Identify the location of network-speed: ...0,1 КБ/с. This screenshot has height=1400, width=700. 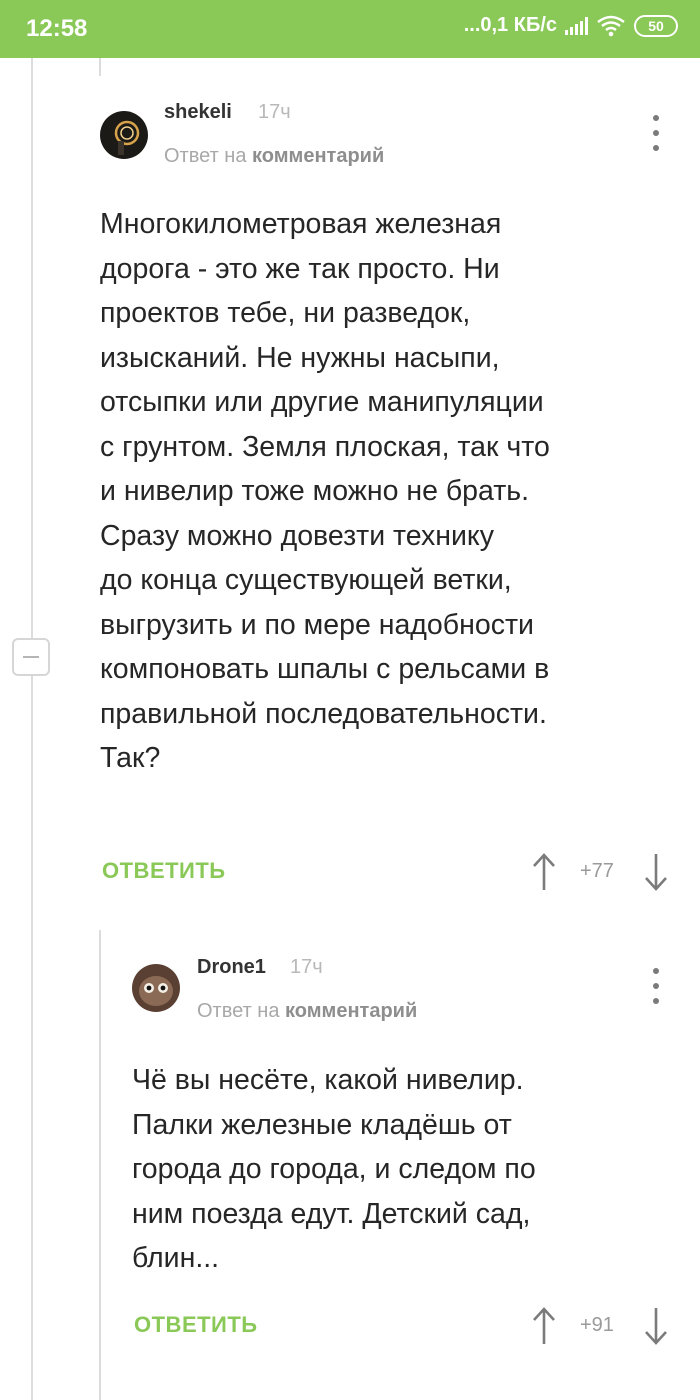
(510, 25).